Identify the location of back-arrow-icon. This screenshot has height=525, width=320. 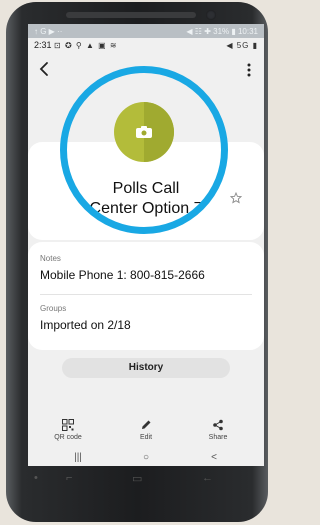
(45, 69).